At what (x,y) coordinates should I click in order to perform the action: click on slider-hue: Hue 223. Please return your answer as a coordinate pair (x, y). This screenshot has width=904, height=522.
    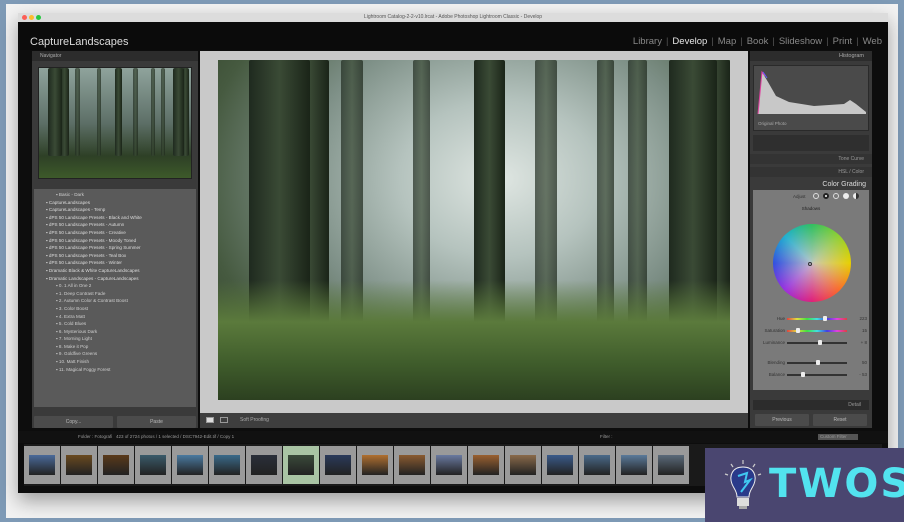
    Looking at the image, I should click on (814, 319).